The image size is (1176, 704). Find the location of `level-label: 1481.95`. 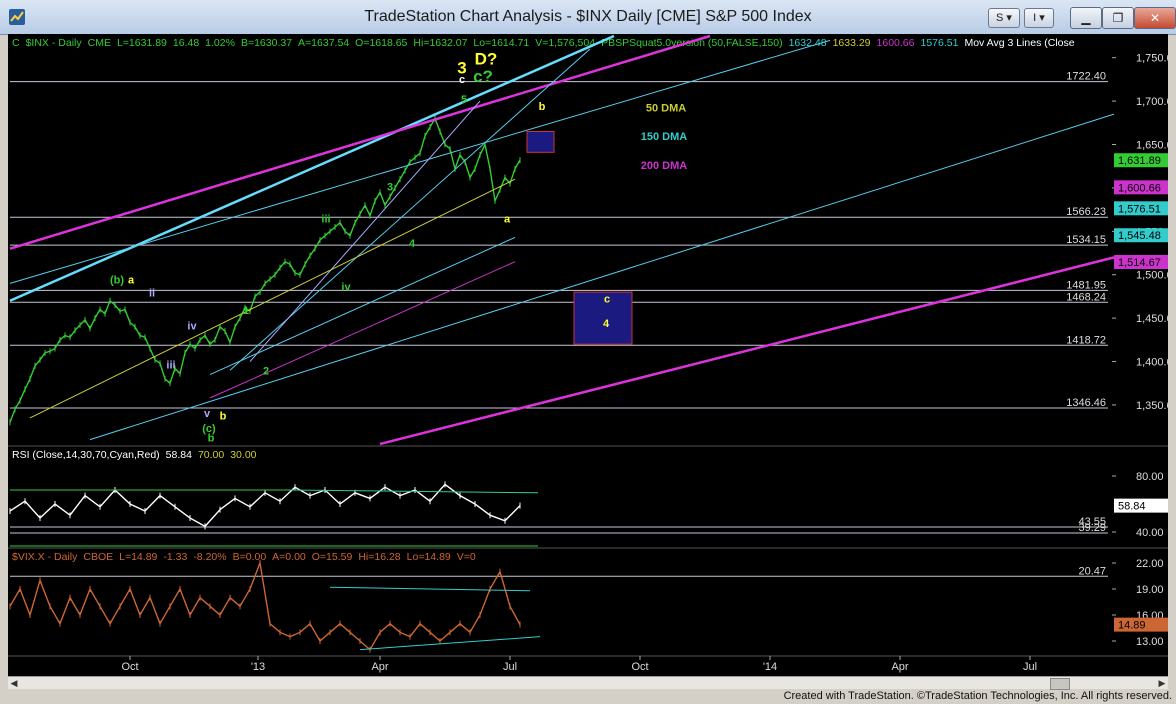

level-label: 1481.95 is located at coordinates (1086, 285).